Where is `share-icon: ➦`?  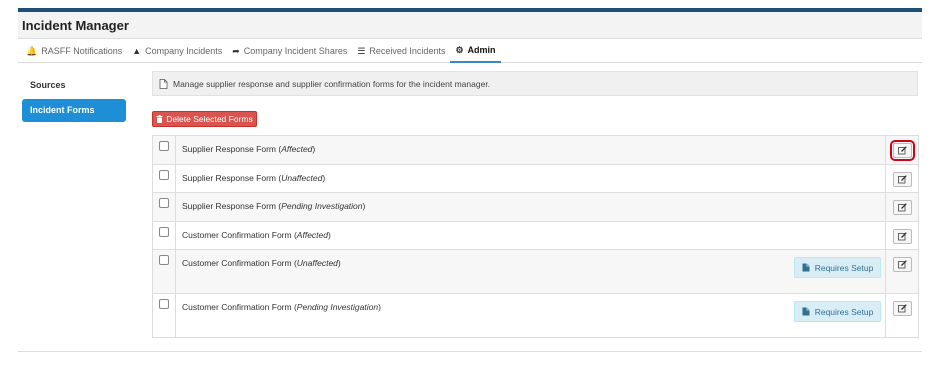 share-icon: ➦ is located at coordinates (236, 50).